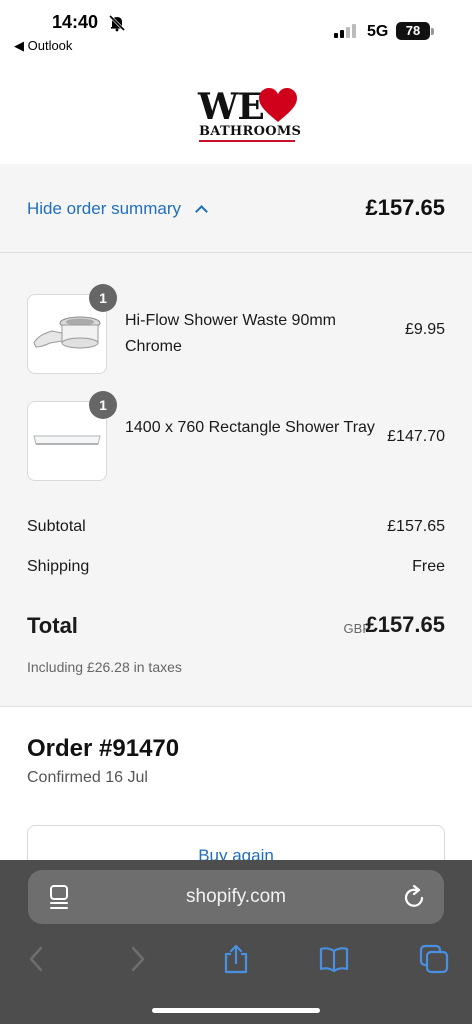 The width and height of the screenshot is (472, 1024). I want to click on address-bar: shopify.com, so click(236, 897).